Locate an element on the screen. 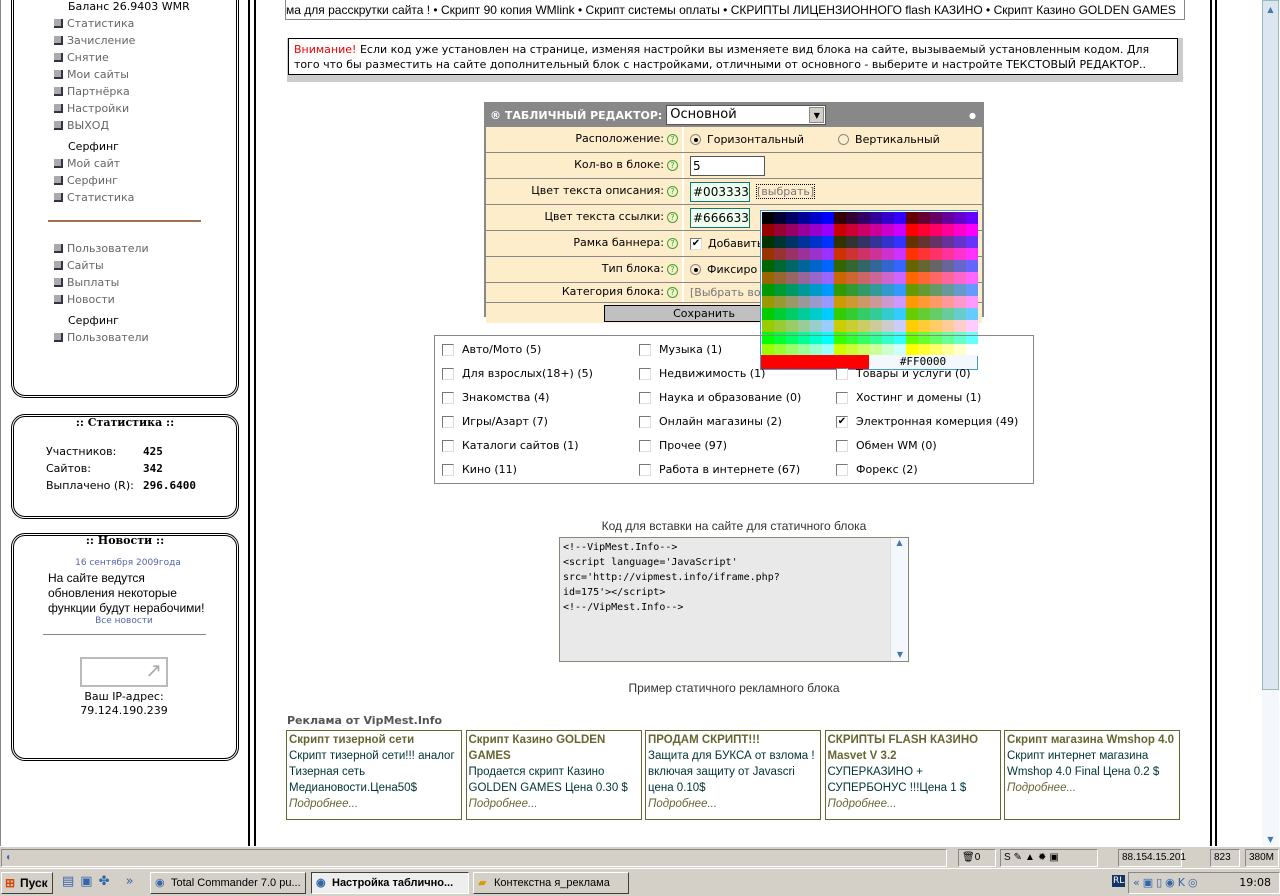 This screenshot has width=1280, height=896. category-item: Хостинг и домены (1) is located at coordinates (908, 397).